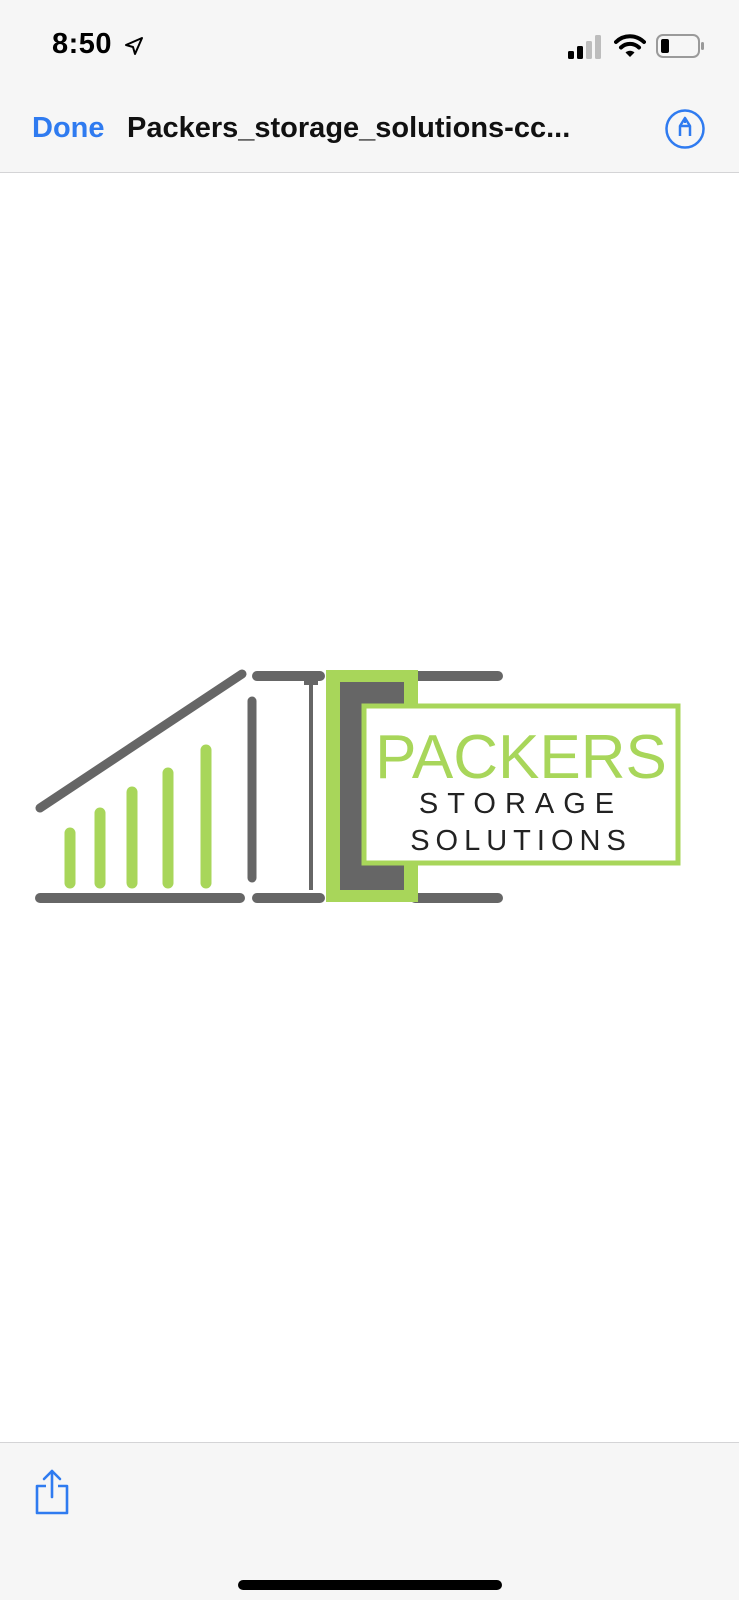 The width and height of the screenshot is (739, 1600). I want to click on logo-roof-line, so click(141, 741).